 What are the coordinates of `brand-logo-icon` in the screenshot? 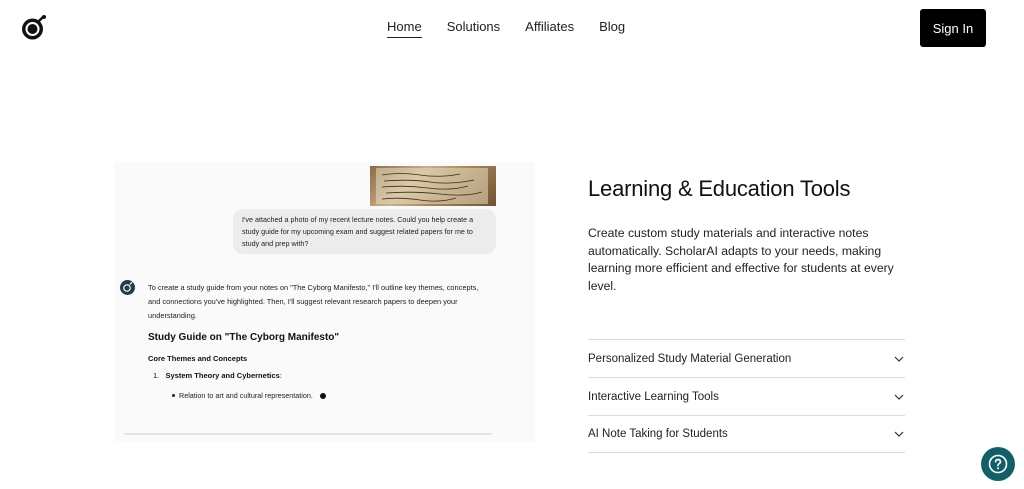 It's located at (33, 27).